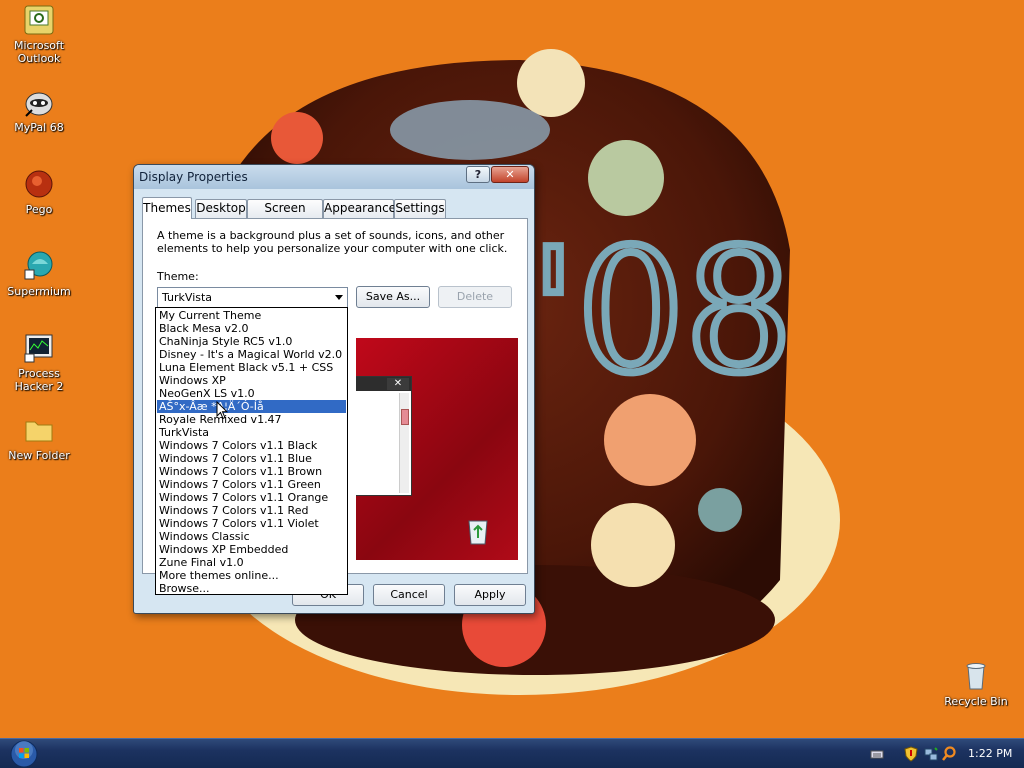  What do you see at coordinates (976, 701) in the screenshot?
I see `desktop-icon-label: Recycle Bin` at bounding box center [976, 701].